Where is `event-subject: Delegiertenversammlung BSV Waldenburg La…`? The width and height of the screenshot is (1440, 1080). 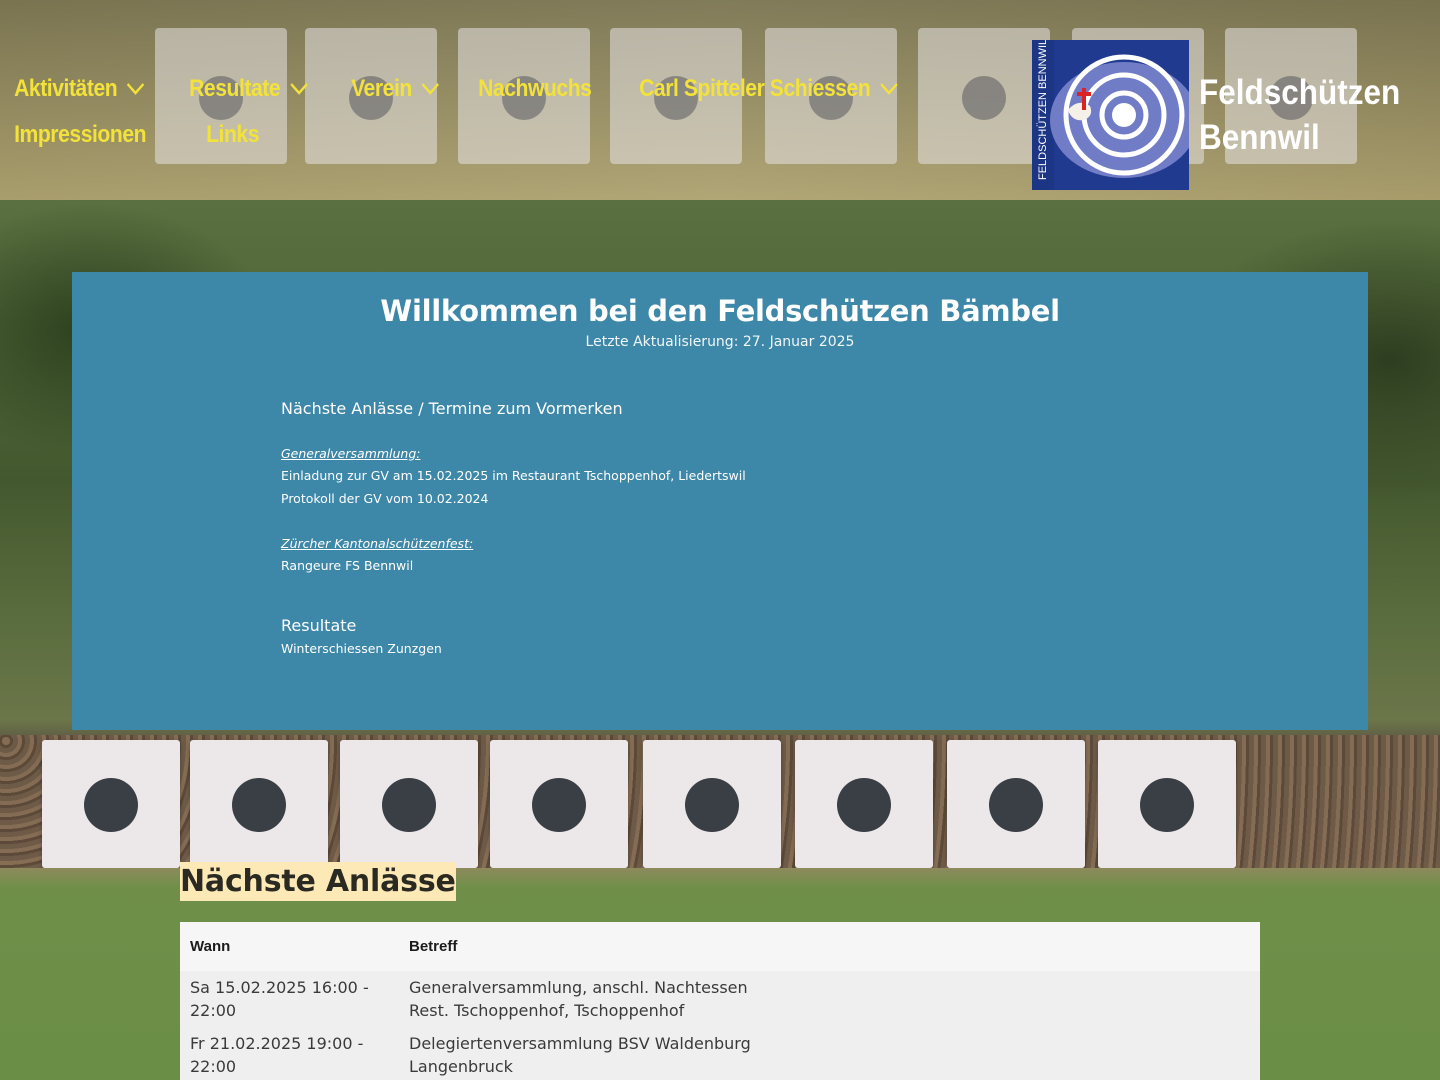
event-subject: Delegiertenversammlung BSV Waldenburg La… is located at coordinates (829, 1053).